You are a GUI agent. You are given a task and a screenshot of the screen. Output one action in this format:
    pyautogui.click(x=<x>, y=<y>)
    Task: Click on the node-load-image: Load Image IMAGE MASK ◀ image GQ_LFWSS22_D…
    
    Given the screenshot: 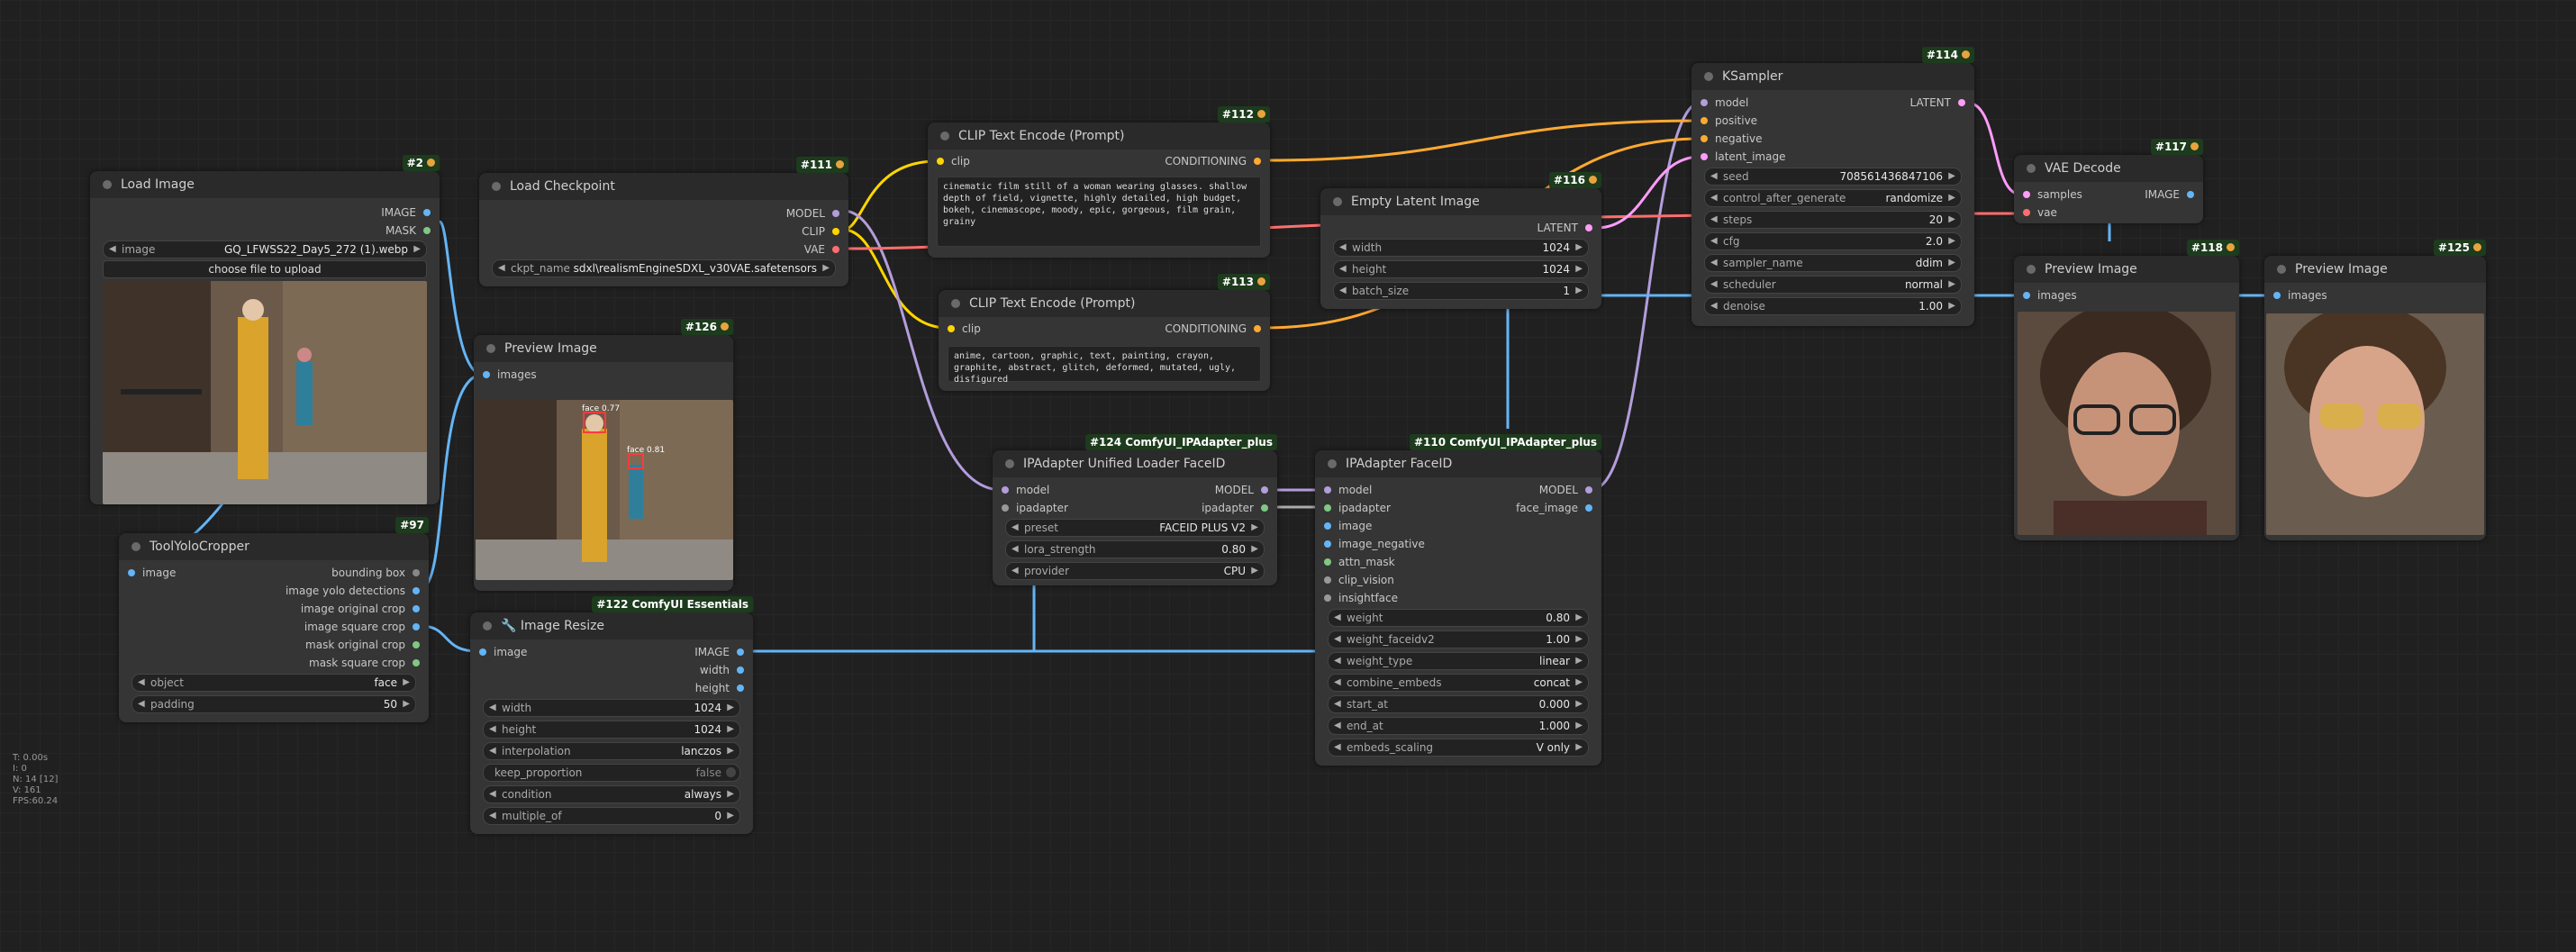 What is the action you would take?
    pyautogui.click(x=265, y=330)
    